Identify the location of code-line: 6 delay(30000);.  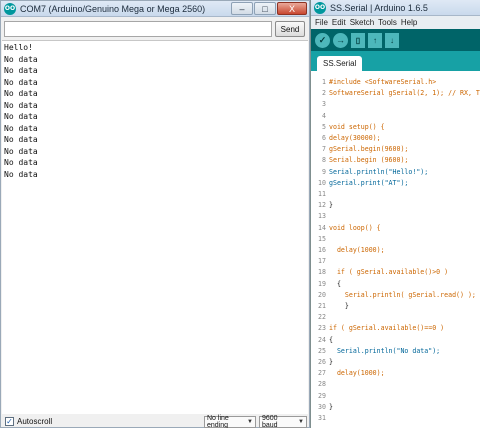
(395, 138).